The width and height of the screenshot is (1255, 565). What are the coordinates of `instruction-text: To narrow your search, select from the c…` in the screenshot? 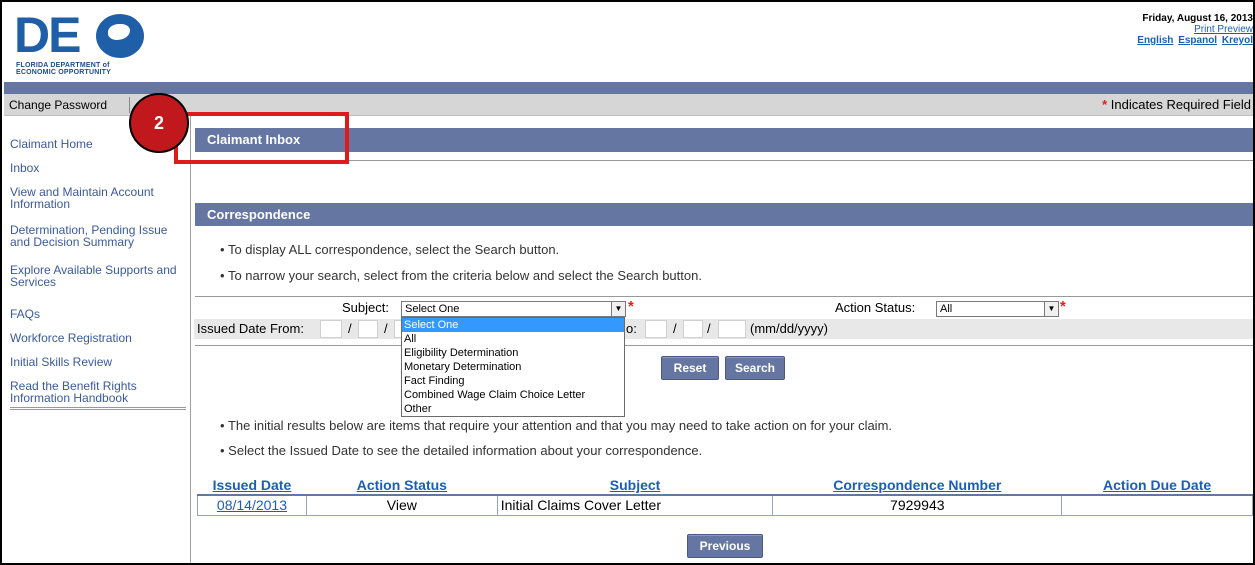 It's located at (464, 275).